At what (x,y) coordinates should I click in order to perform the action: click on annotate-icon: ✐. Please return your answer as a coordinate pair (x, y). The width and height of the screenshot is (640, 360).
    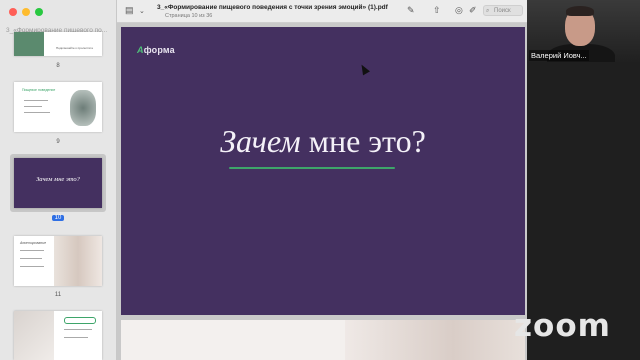
    Looking at the image, I should click on (473, 10).